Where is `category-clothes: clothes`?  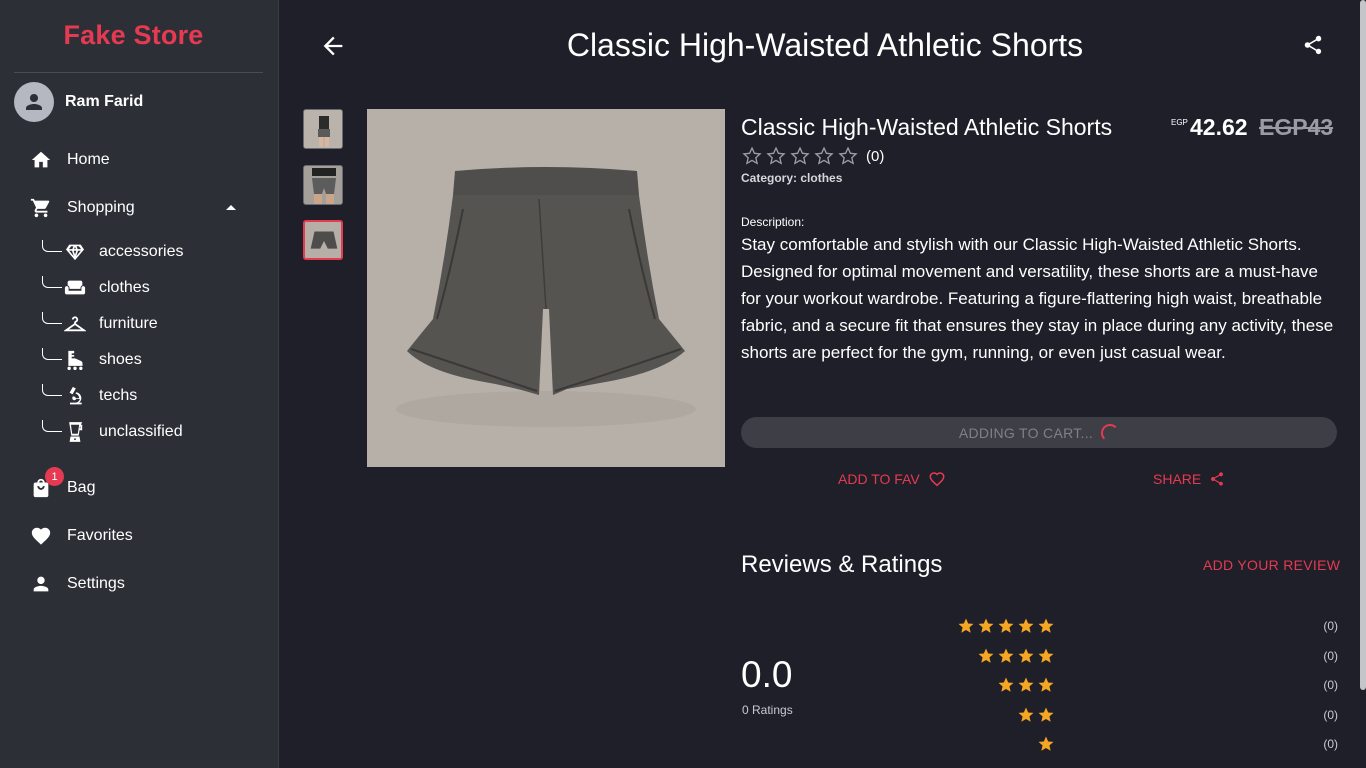 category-clothes: clothes is located at coordinates (96, 288).